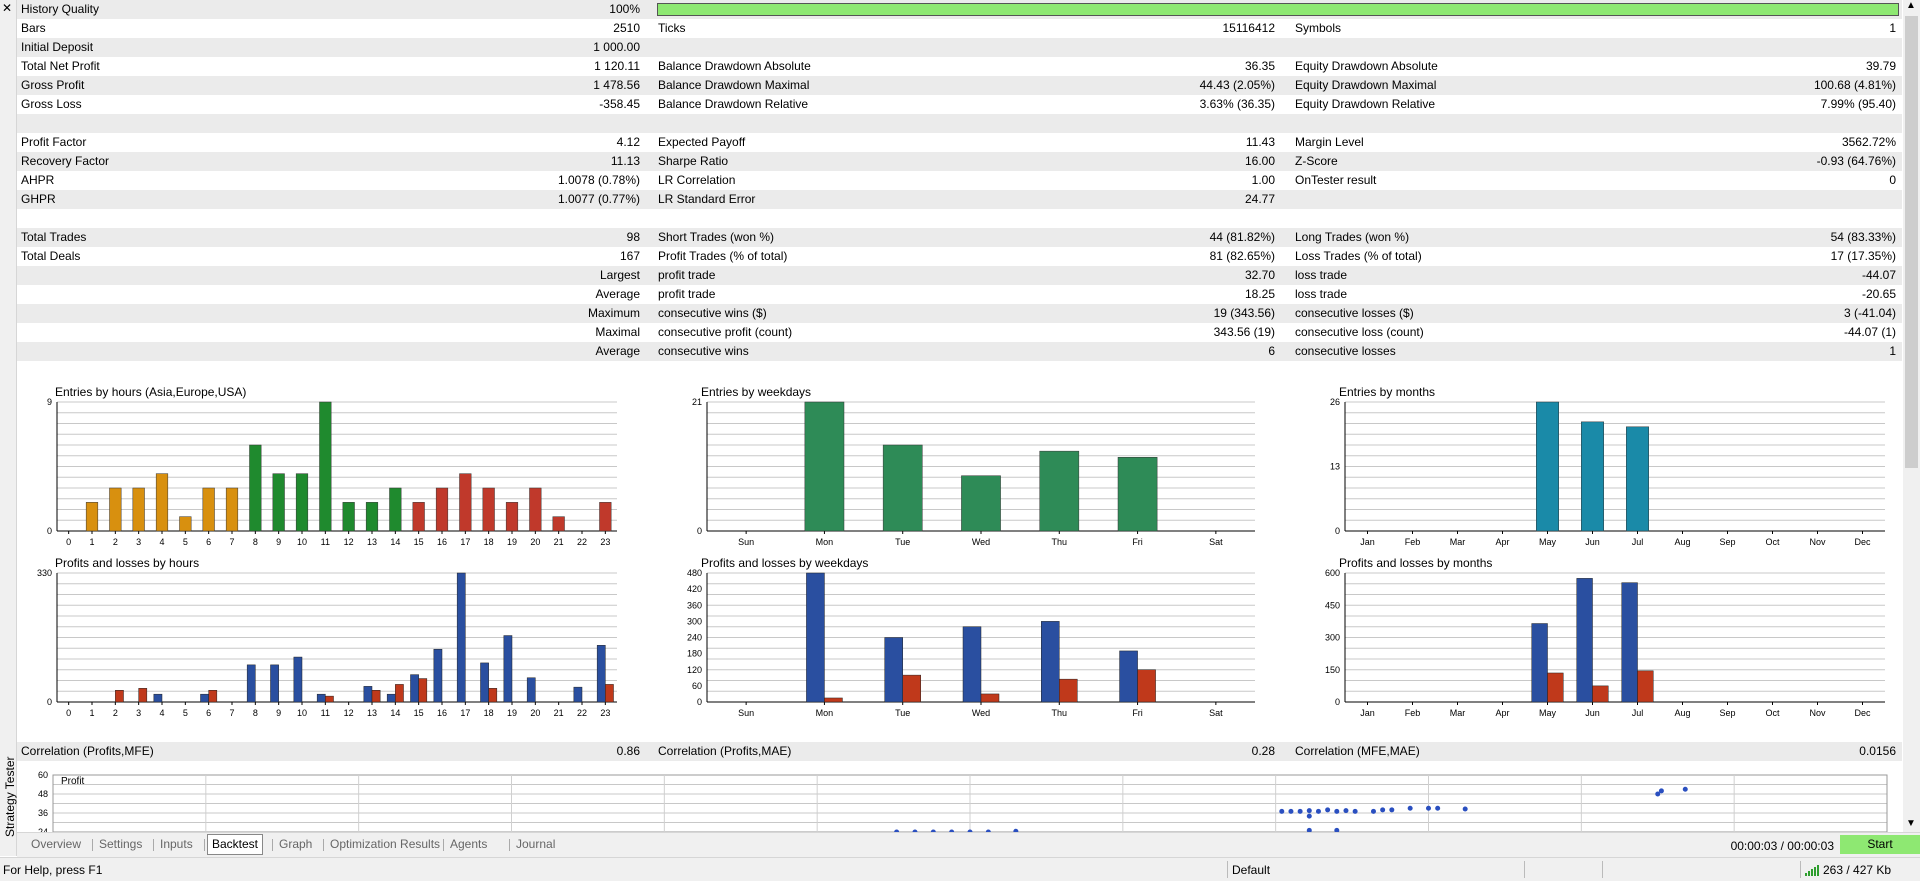 The height and width of the screenshot is (881, 1920). What do you see at coordinates (617, 332) in the screenshot?
I see `stat-value: Maximal` at bounding box center [617, 332].